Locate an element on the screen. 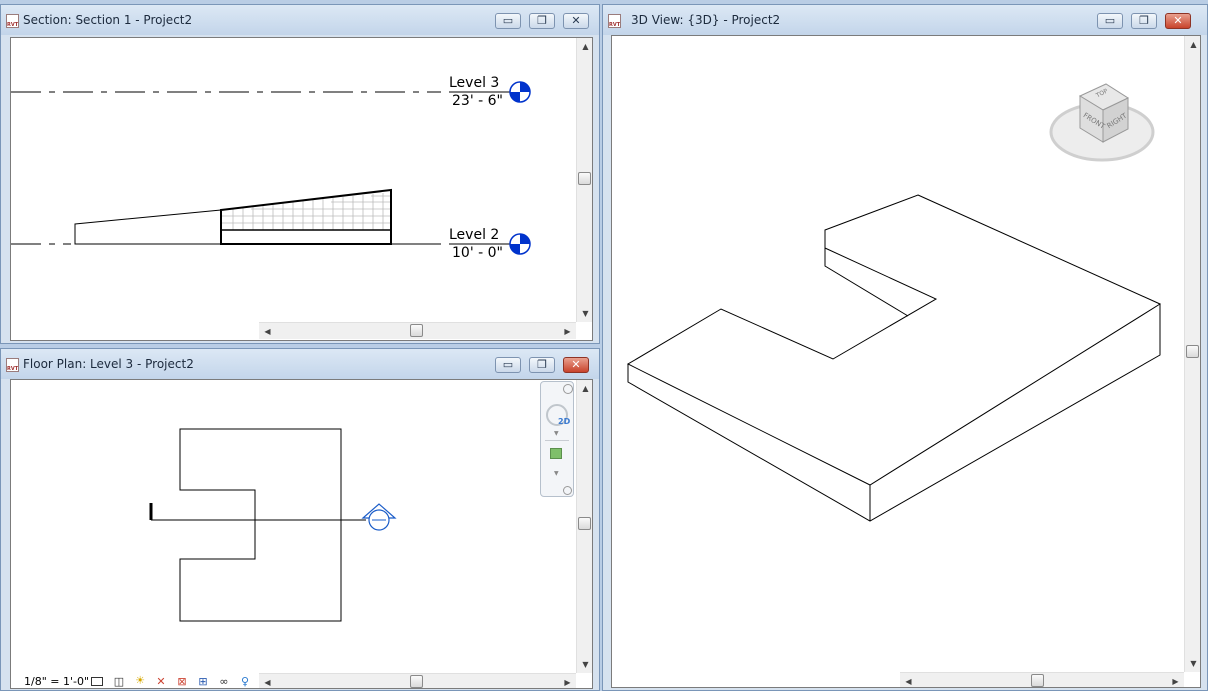  floor-plan-titlebar: RVT Floor Plan: Level 3 - Project2 ▭ ❐ ✕ is located at coordinates (300, 364).